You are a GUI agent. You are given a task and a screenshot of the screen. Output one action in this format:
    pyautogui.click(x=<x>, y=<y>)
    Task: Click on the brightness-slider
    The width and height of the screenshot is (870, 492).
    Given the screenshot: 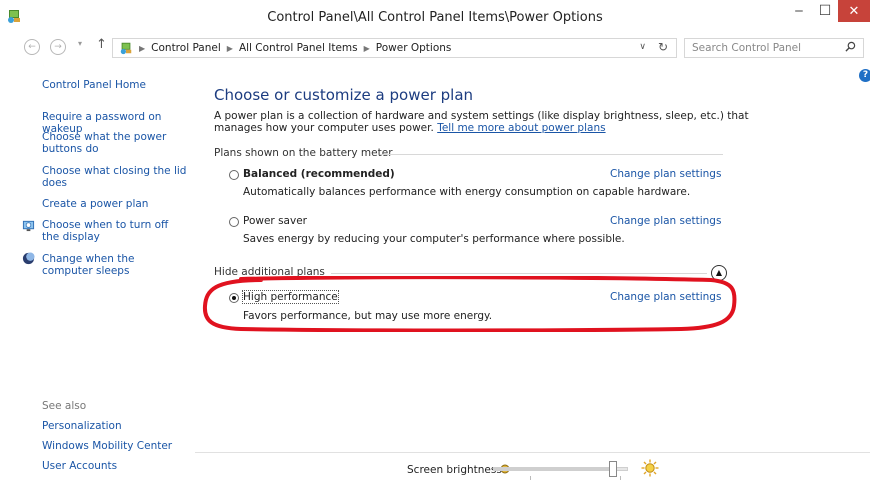 What is the action you would take?
    pyautogui.click(x=560, y=470)
    